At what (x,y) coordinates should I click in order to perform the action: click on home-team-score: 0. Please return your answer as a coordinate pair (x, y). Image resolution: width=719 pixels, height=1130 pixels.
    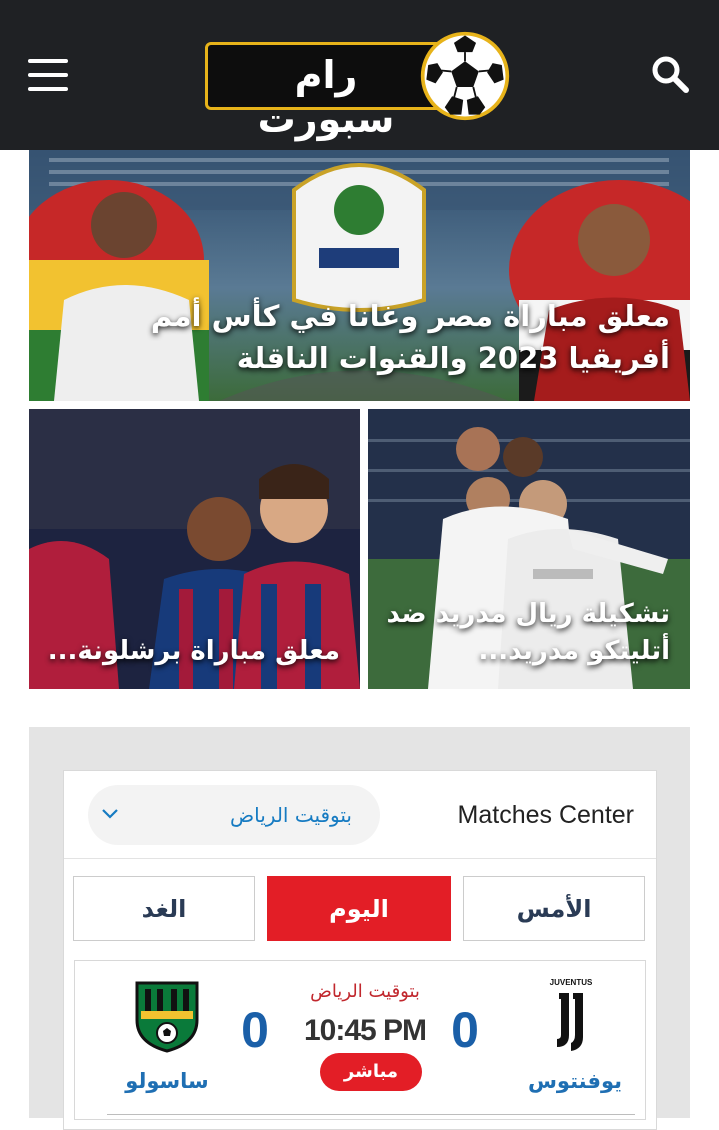
    Looking at the image, I should click on (465, 1030).